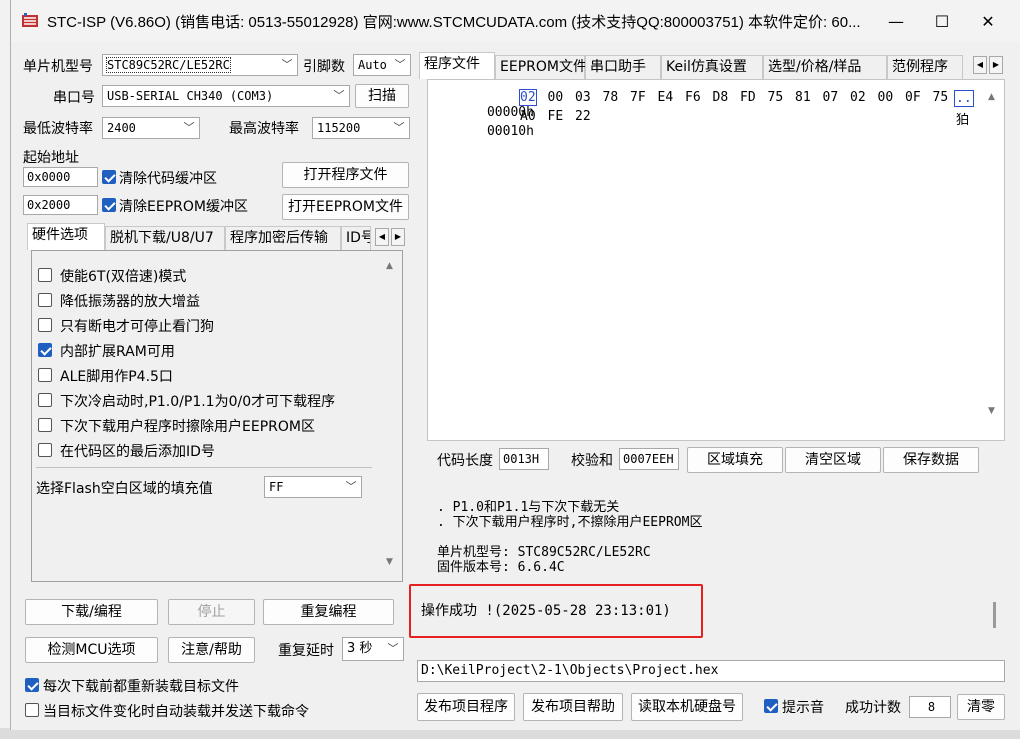  I want to click on serial-port-select: USB-SERIAL CH340 (COM3) ﹀, so click(226, 96).